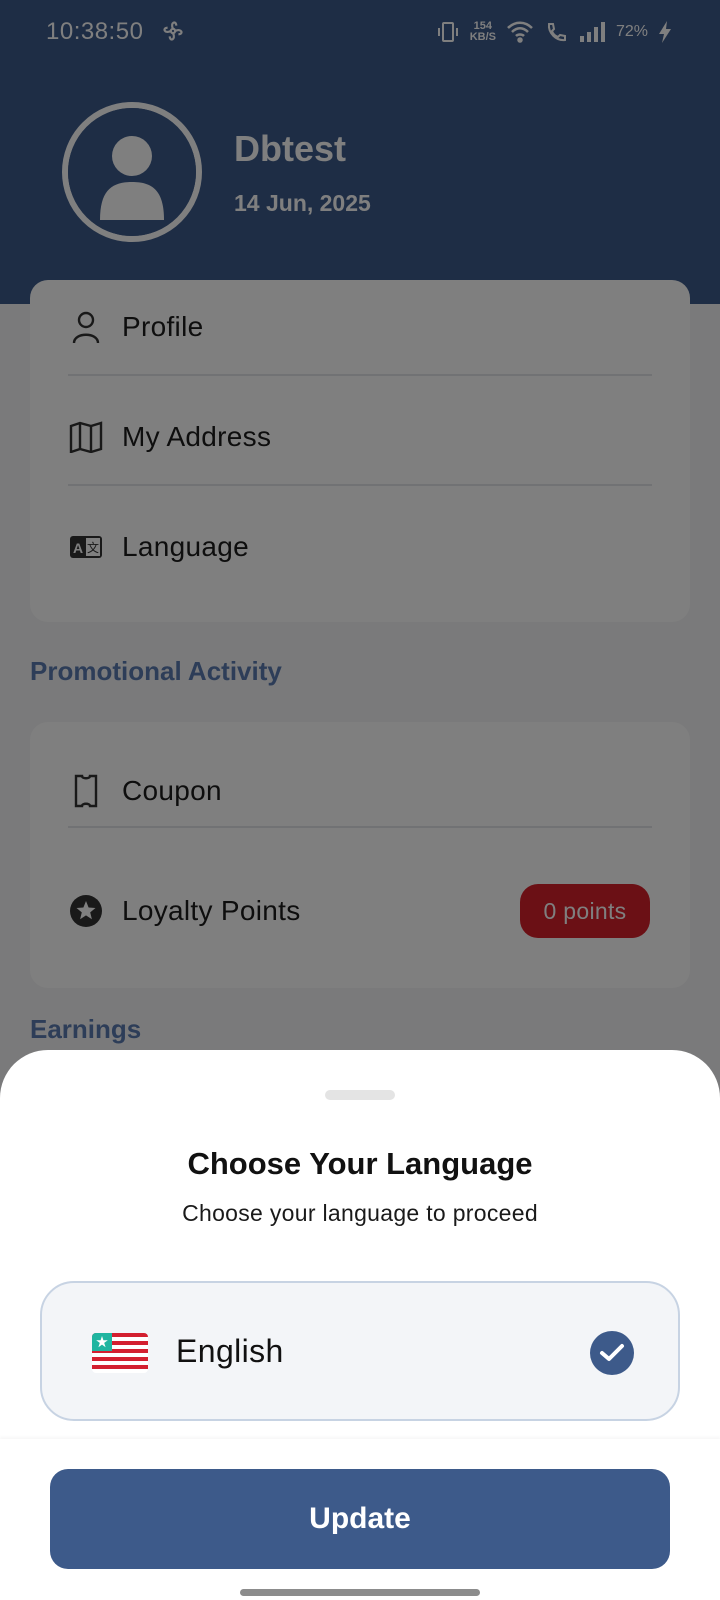  Describe the element at coordinates (360, 1163) in the screenshot. I see `sheet-title: Choose Your Language` at that location.